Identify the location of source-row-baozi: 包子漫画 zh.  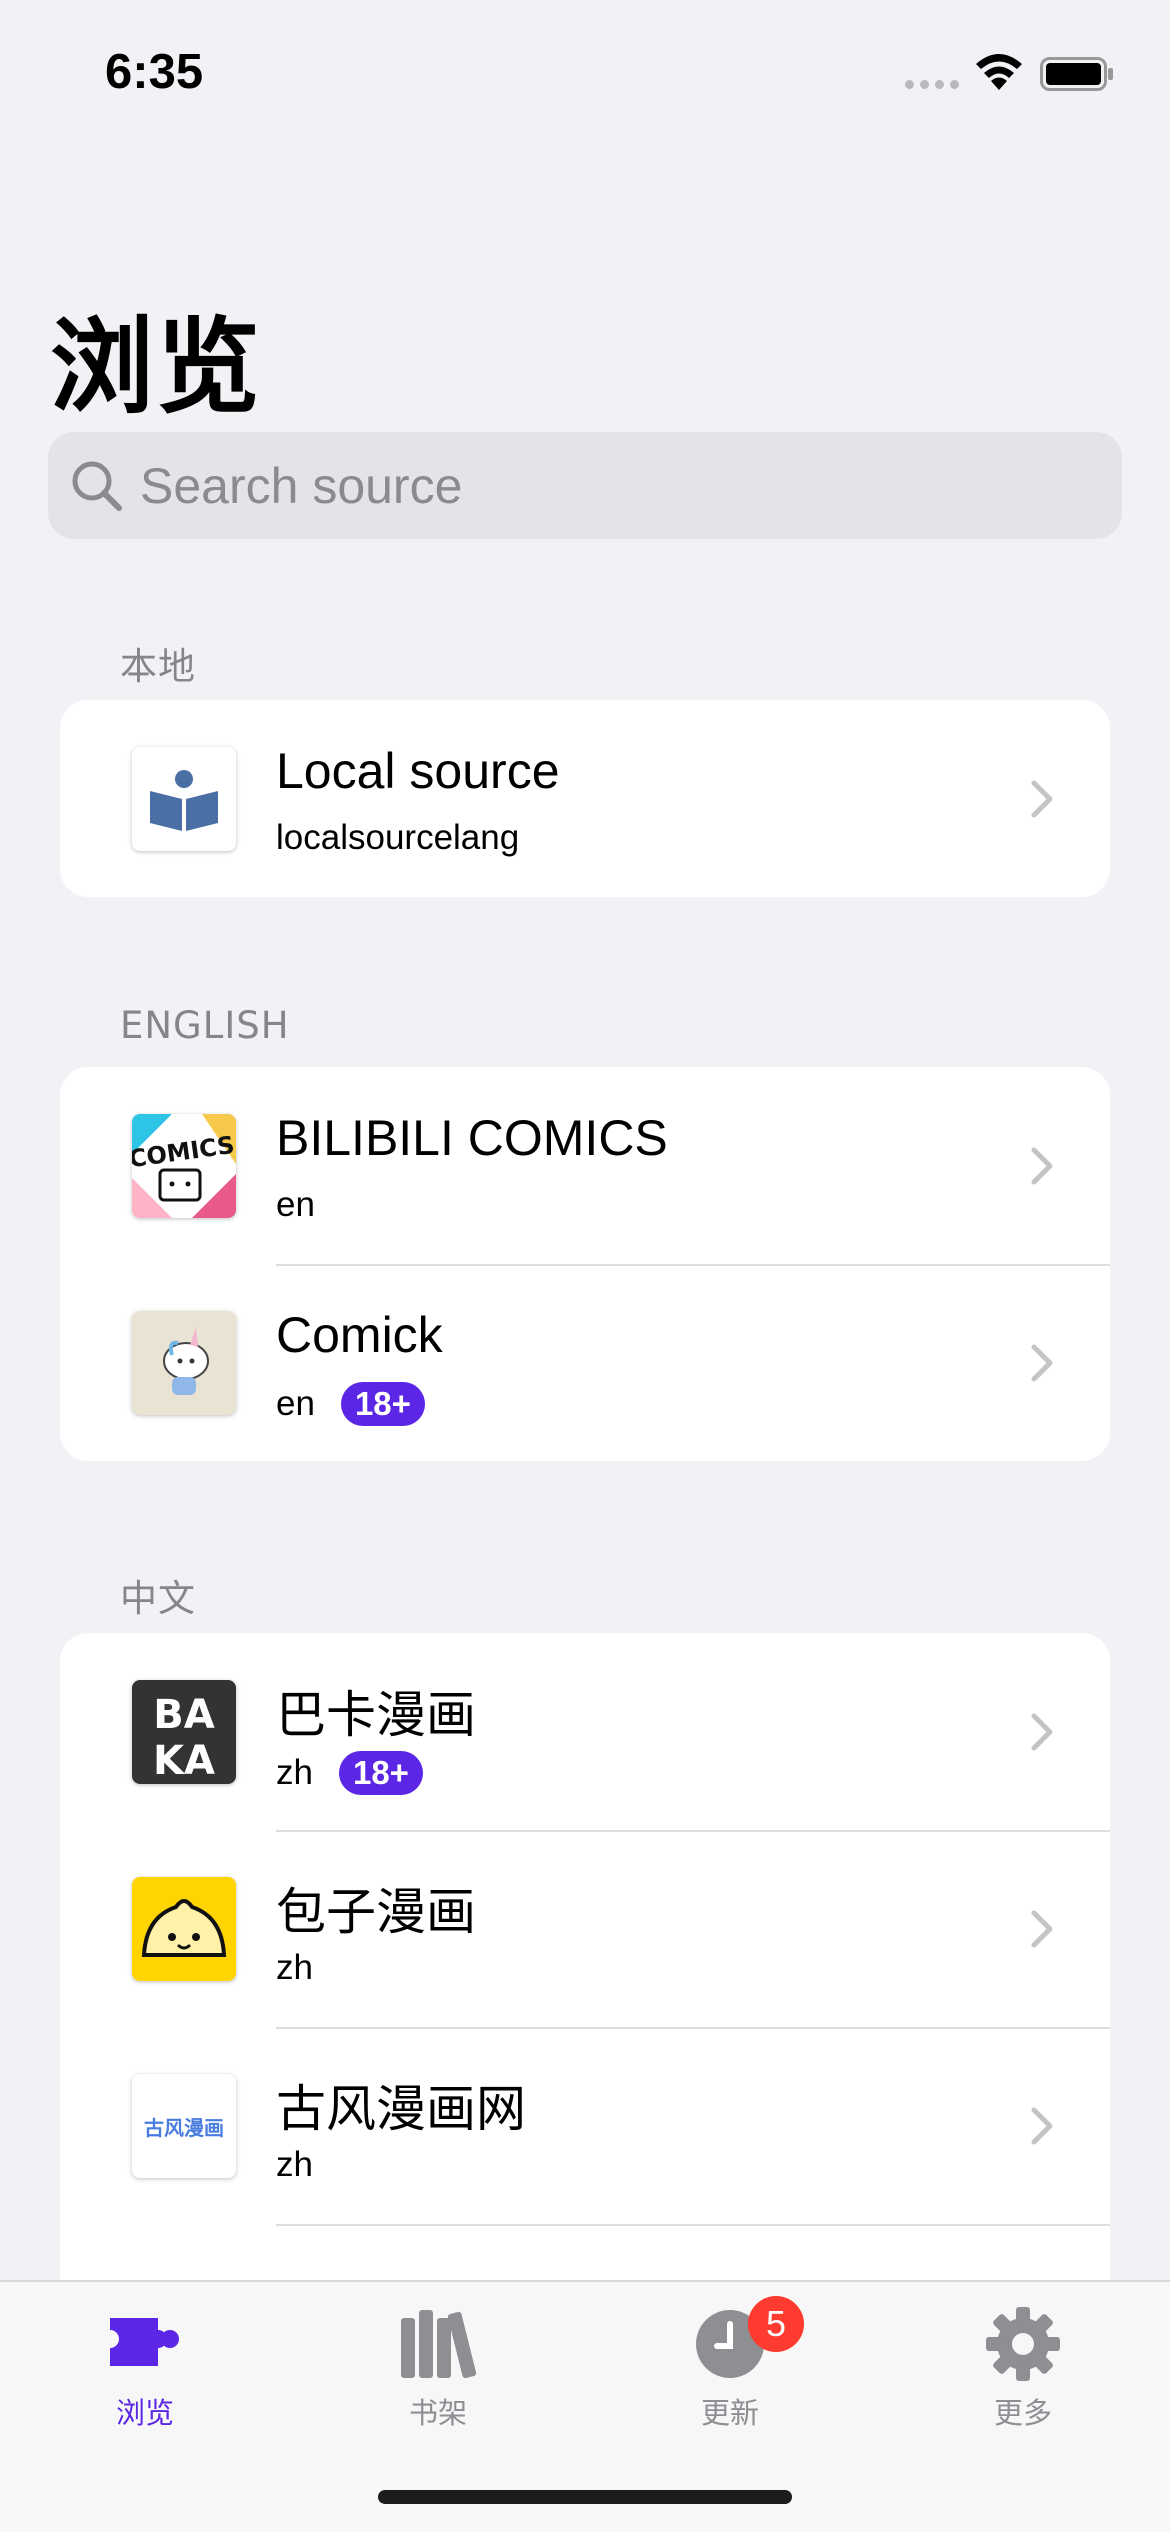
(585, 1928).